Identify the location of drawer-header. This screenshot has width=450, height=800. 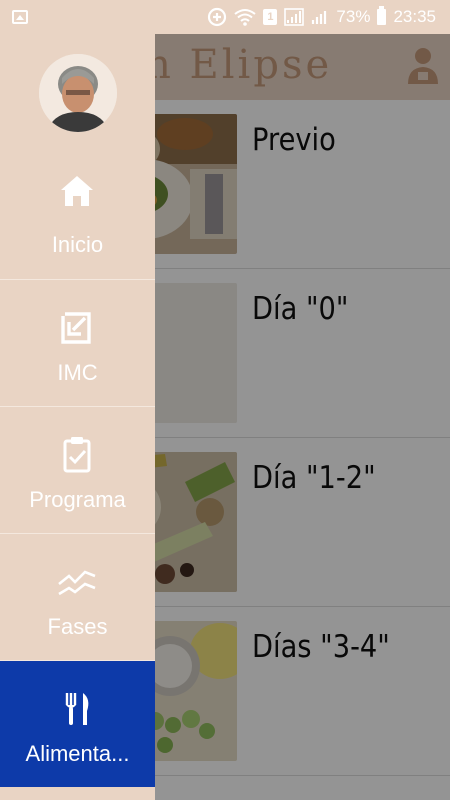
(77, 89).